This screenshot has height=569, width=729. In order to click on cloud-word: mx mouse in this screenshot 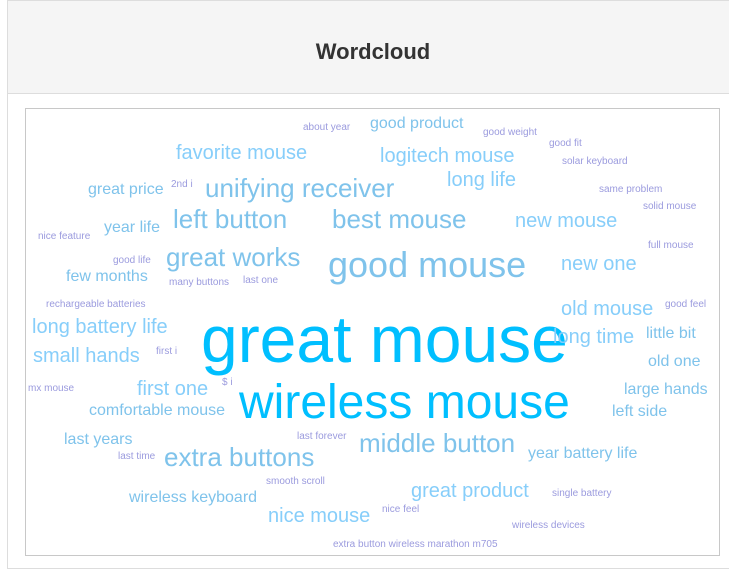, I will do `click(51, 388)`.